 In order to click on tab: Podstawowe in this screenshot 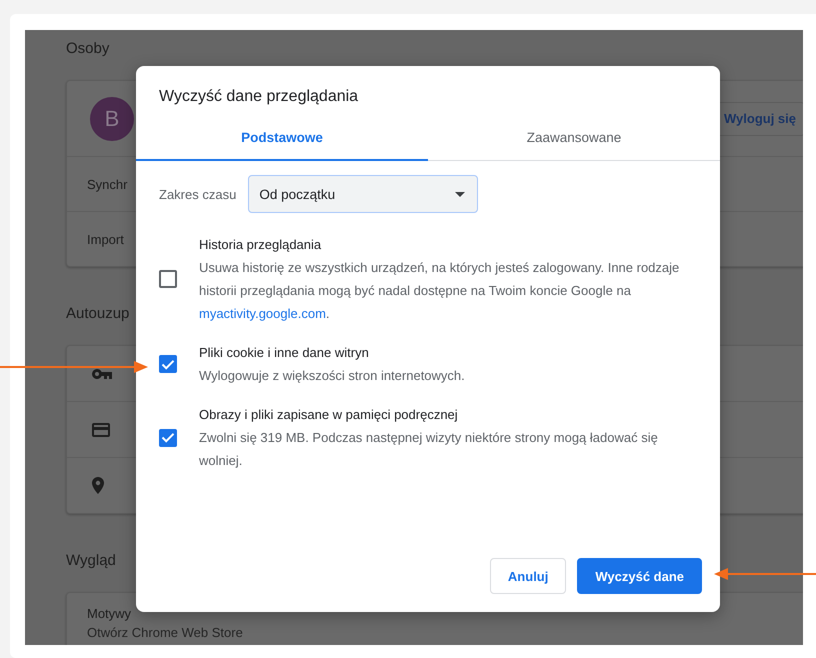, I will do `click(282, 138)`.